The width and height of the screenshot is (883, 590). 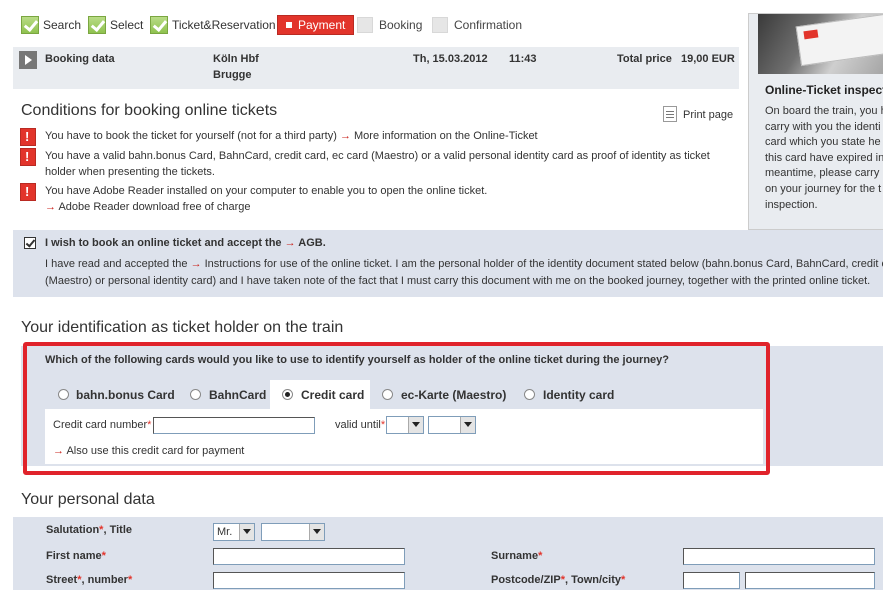 What do you see at coordinates (232, 75) in the screenshot?
I see `booking-to: Brugge` at bounding box center [232, 75].